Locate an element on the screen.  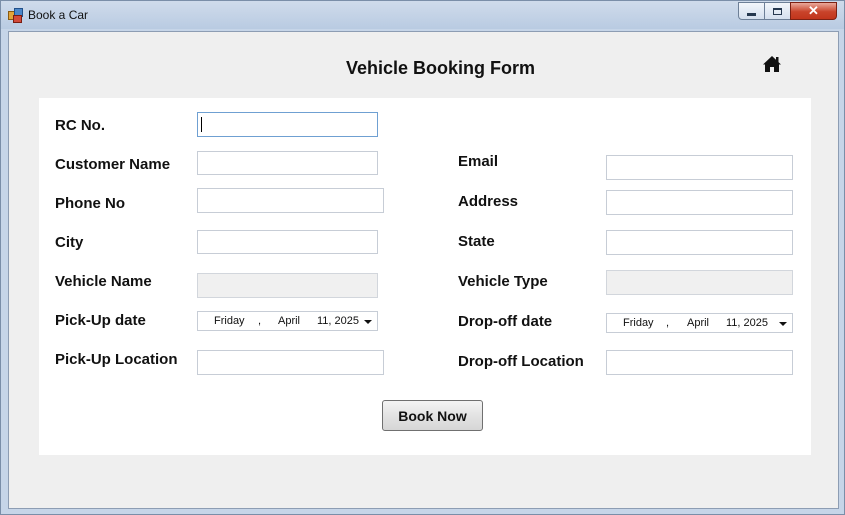
state-label: State is located at coordinates (476, 241).